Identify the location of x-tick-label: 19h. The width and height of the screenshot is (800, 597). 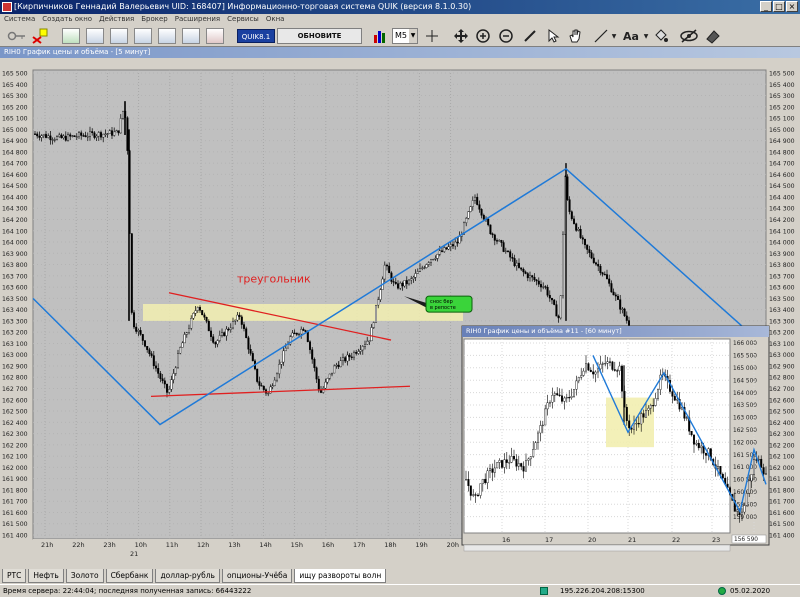
(421, 545).